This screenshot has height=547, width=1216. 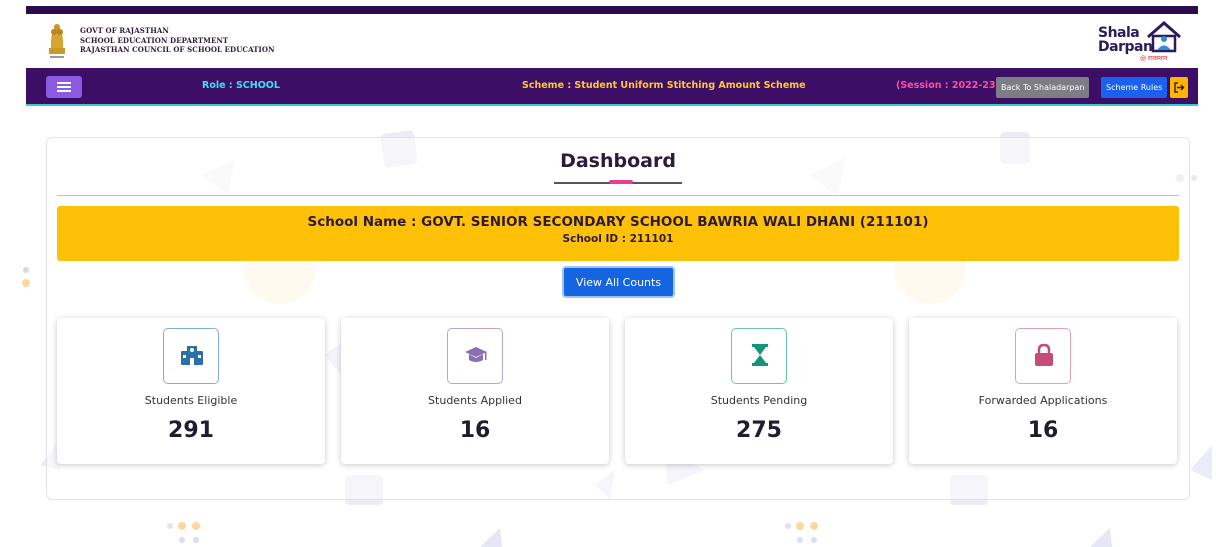 I want to click on menu-toggle-button, so click(x=64, y=87).